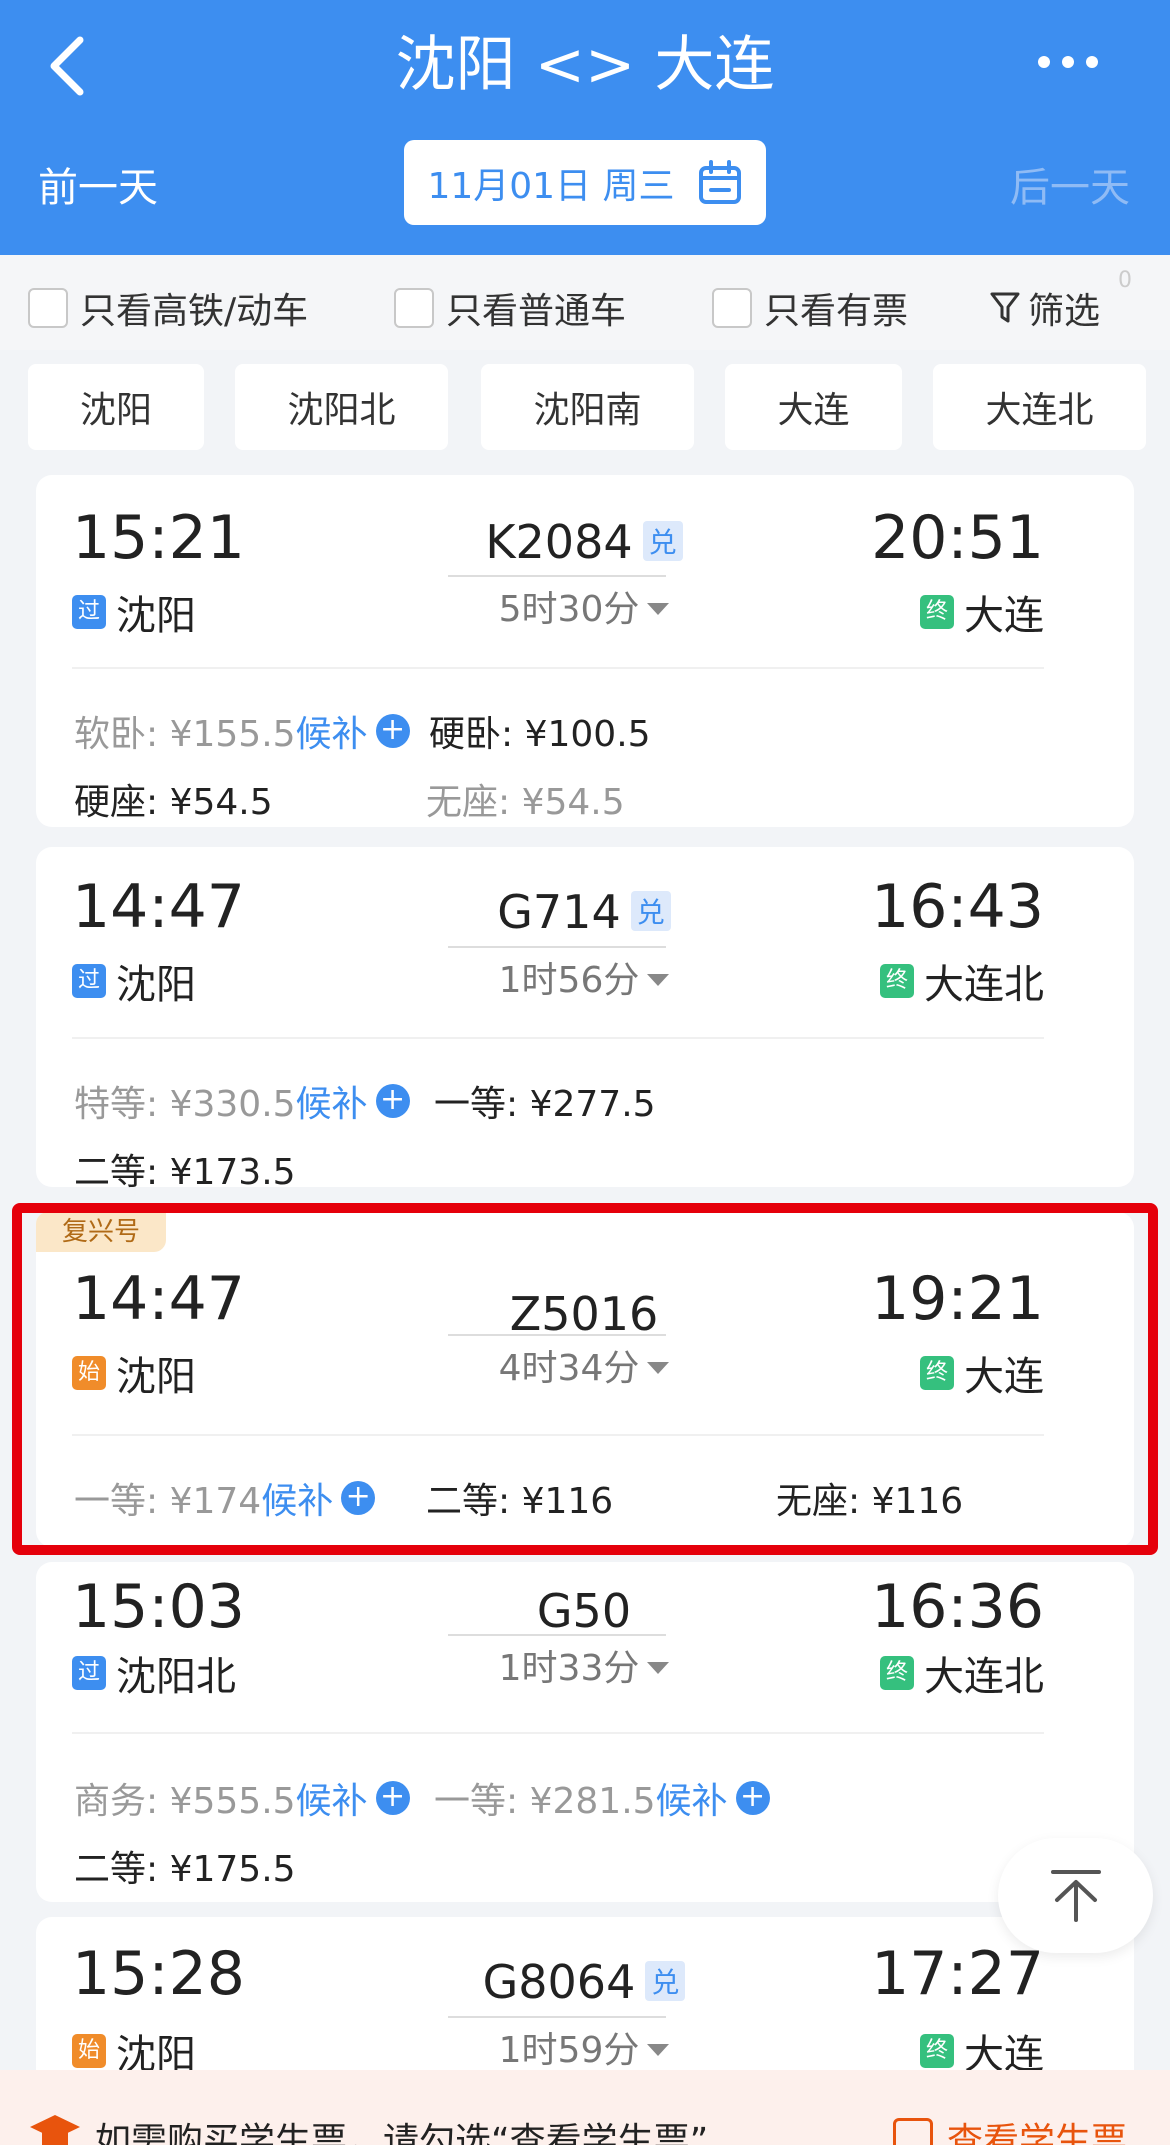  What do you see at coordinates (1068, 62) in the screenshot?
I see `more-menu-button` at bounding box center [1068, 62].